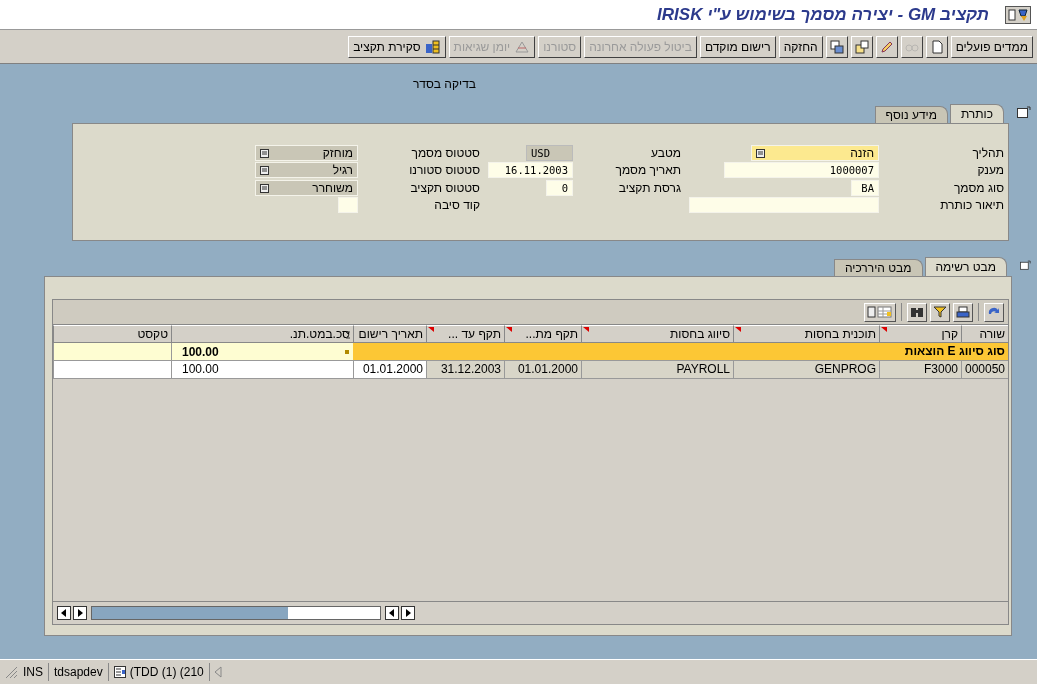 The width and height of the screenshot is (1037, 684). Describe the element at coordinates (984, 370) in the screenshot. I see `table-cell: 000050` at that location.